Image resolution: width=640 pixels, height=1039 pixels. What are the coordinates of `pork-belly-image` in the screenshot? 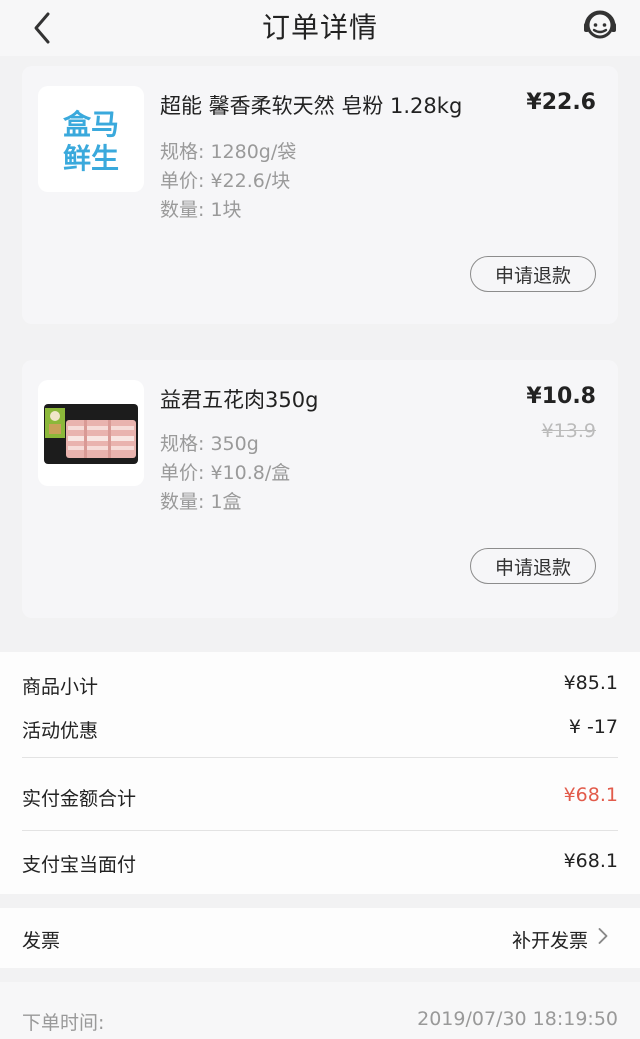 It's located at (91, 434).